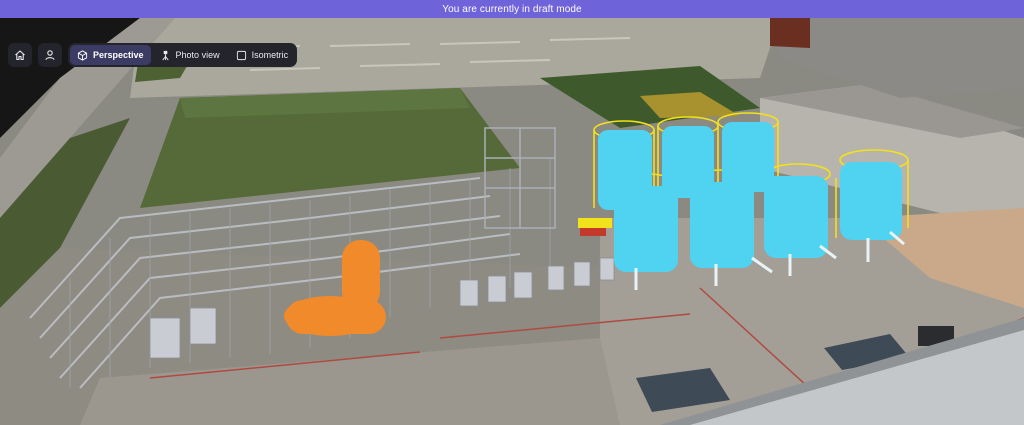 The height and width of the screenshot is (425, 1024). I want to click on toolbar: Perspective Photo view Isometric, so click(153, 55).